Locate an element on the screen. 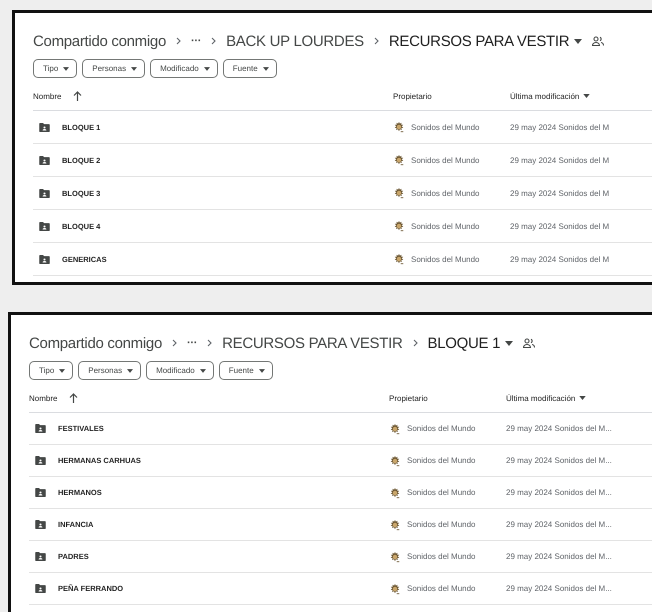  current-folder-button: BLOQUE 1 is located at coordinates (471, 343).